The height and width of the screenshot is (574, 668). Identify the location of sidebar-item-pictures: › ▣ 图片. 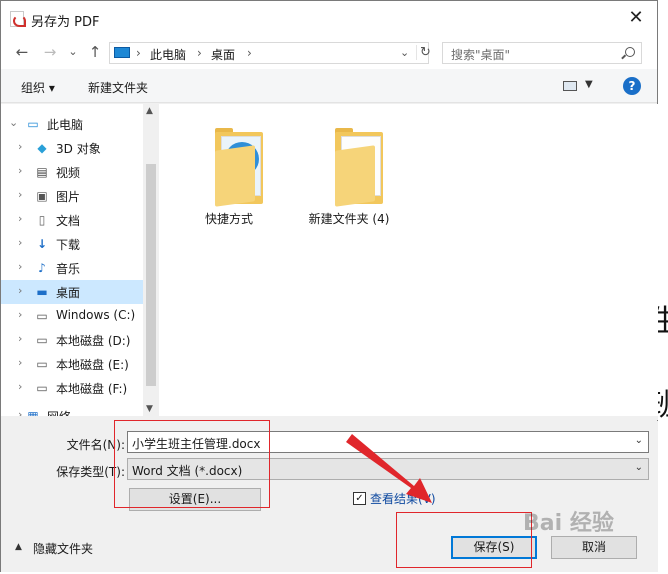
(72, 196).